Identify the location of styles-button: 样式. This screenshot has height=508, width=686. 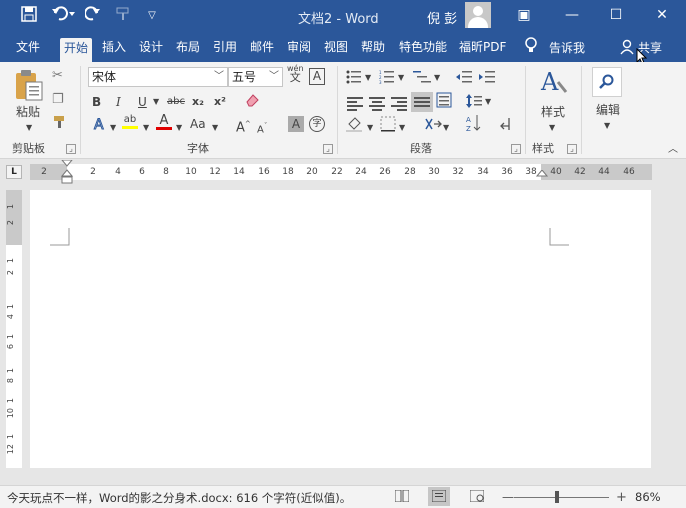
(553, 112).